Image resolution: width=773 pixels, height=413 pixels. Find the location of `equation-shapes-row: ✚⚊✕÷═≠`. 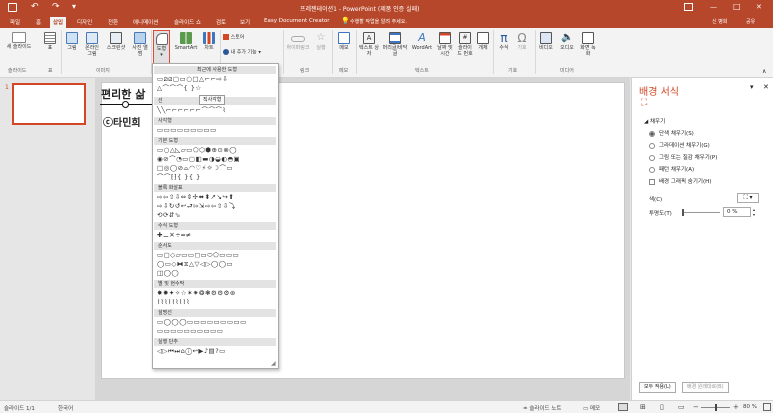

equation-shapes-row: ✚⚊✕÷═≠ is located at coordinates (174, 235).